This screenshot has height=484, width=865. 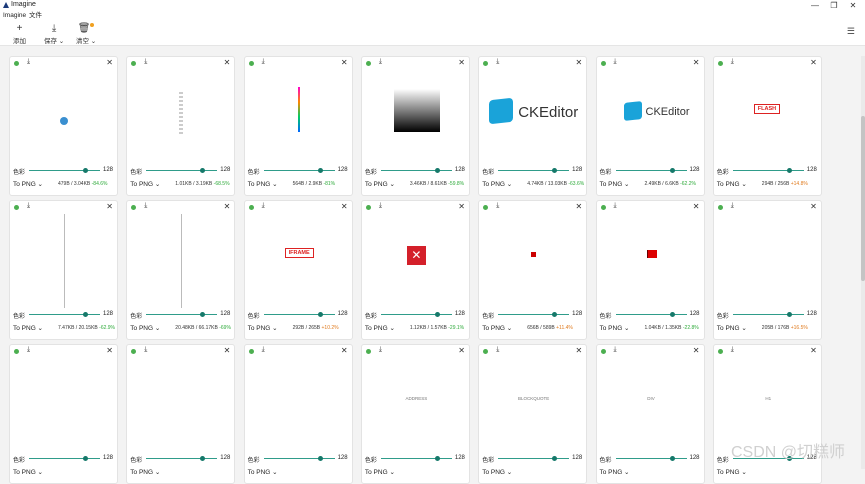 What do you see at coordinates (532, 405) in the screenshot?
I see `image-preview: BLOCKQUOTE` at bounding box center [532, 405].